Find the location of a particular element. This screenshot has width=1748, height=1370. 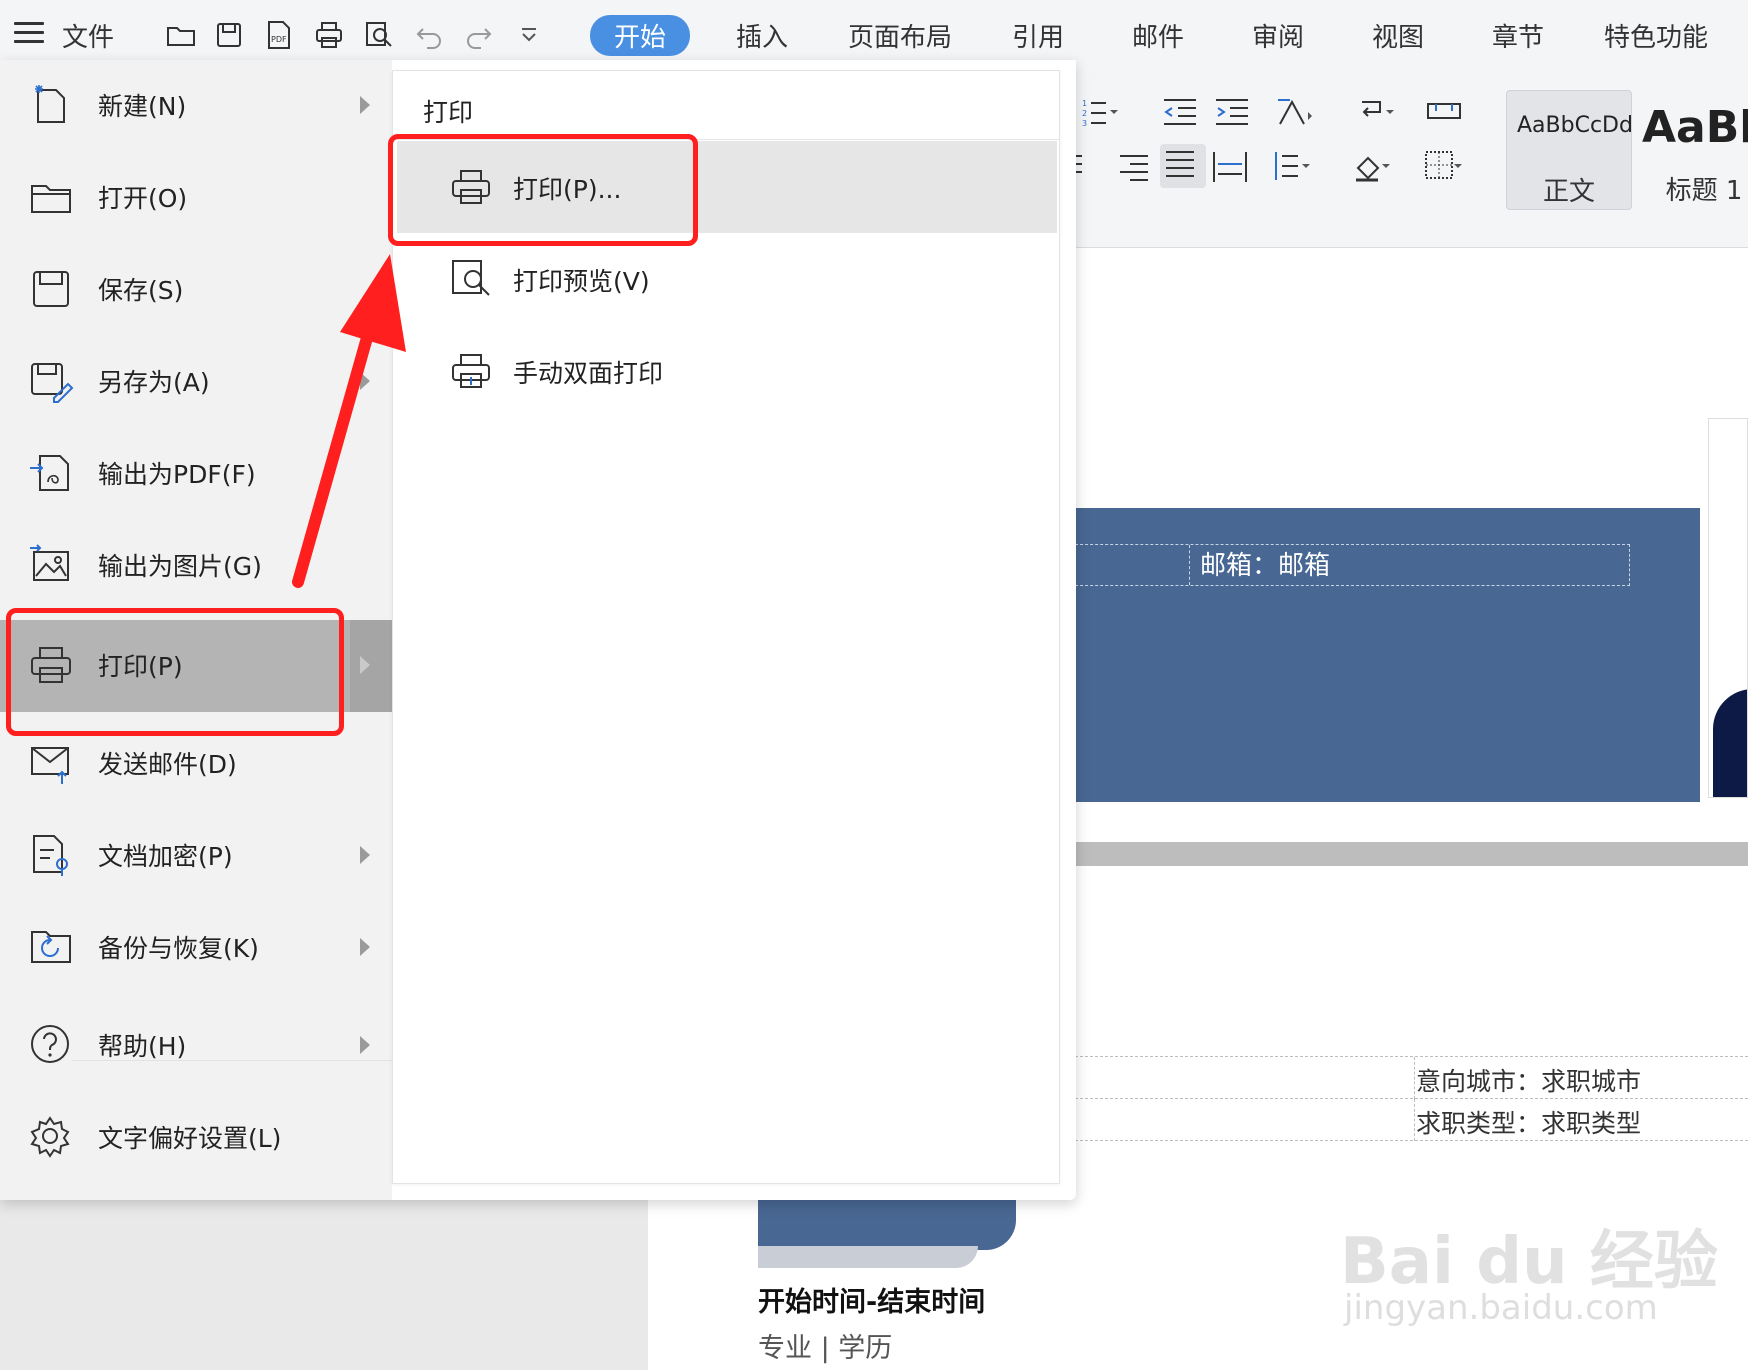

menu-item-label: 发送邮件(D) is located at coordinates (167, 764).